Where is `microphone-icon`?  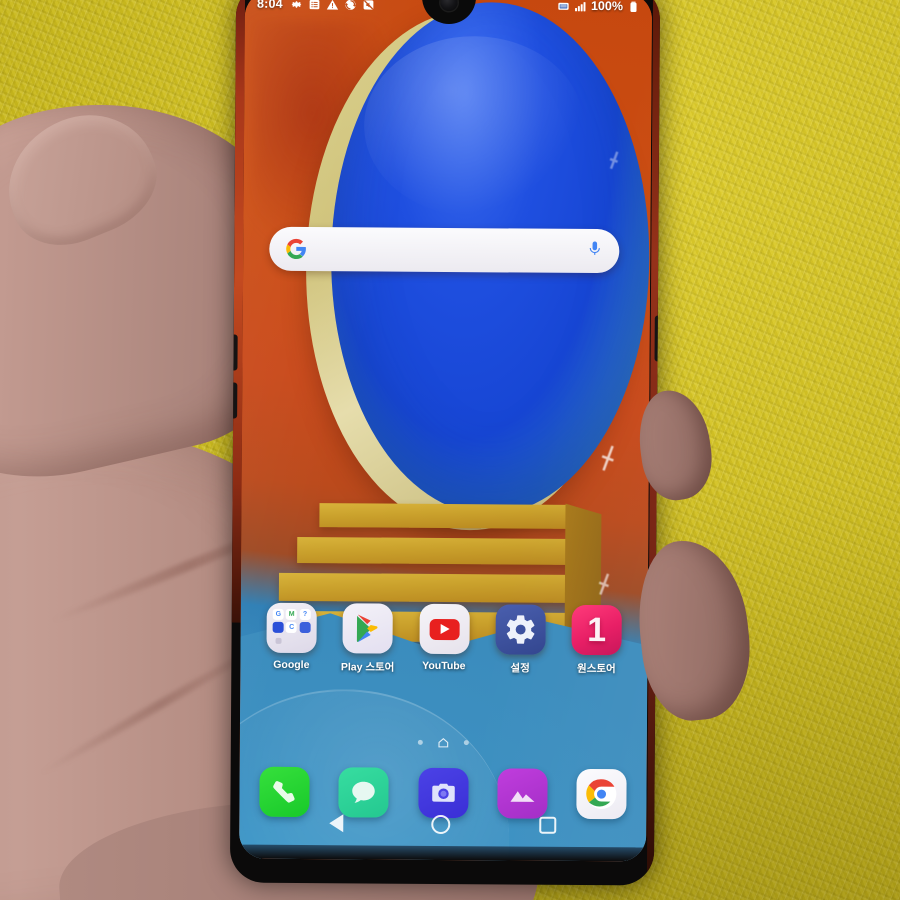
microphone-icon is located at coordinates (594, 251).